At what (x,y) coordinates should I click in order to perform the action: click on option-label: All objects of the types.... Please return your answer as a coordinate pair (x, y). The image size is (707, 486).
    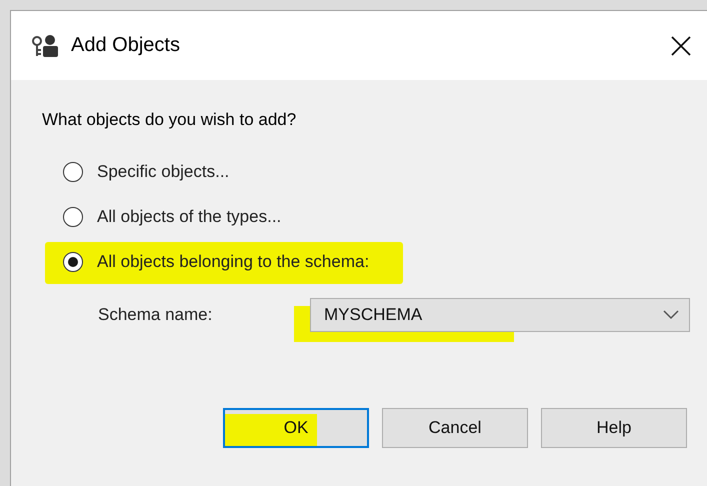
    Looking at the image, I should click on (189, 217).